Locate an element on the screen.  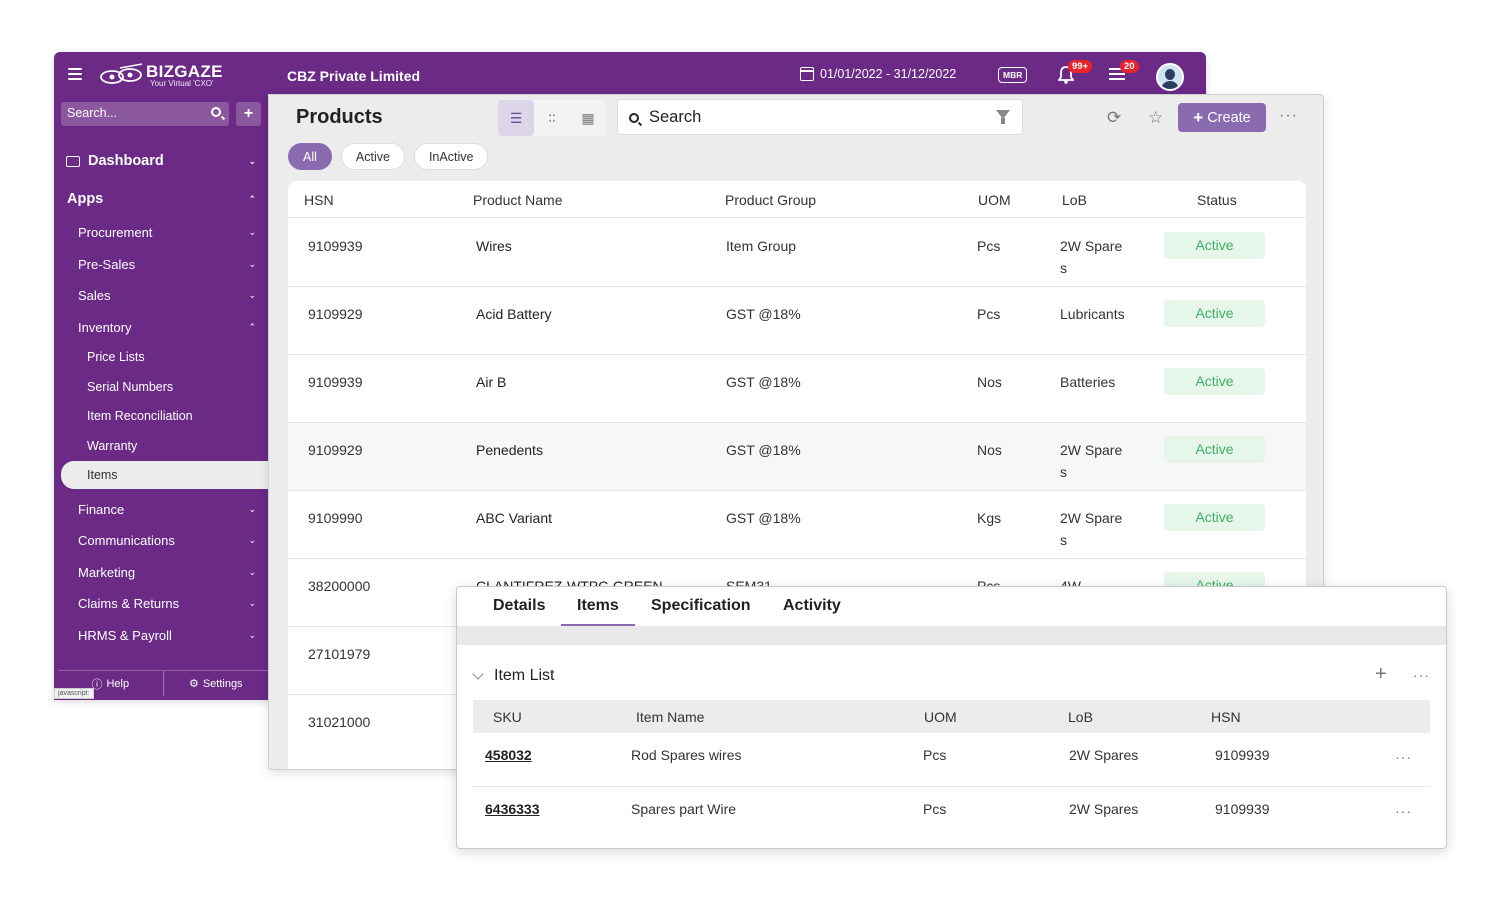
cell-hsn: 9109929 is located at coordinates (335, 450).